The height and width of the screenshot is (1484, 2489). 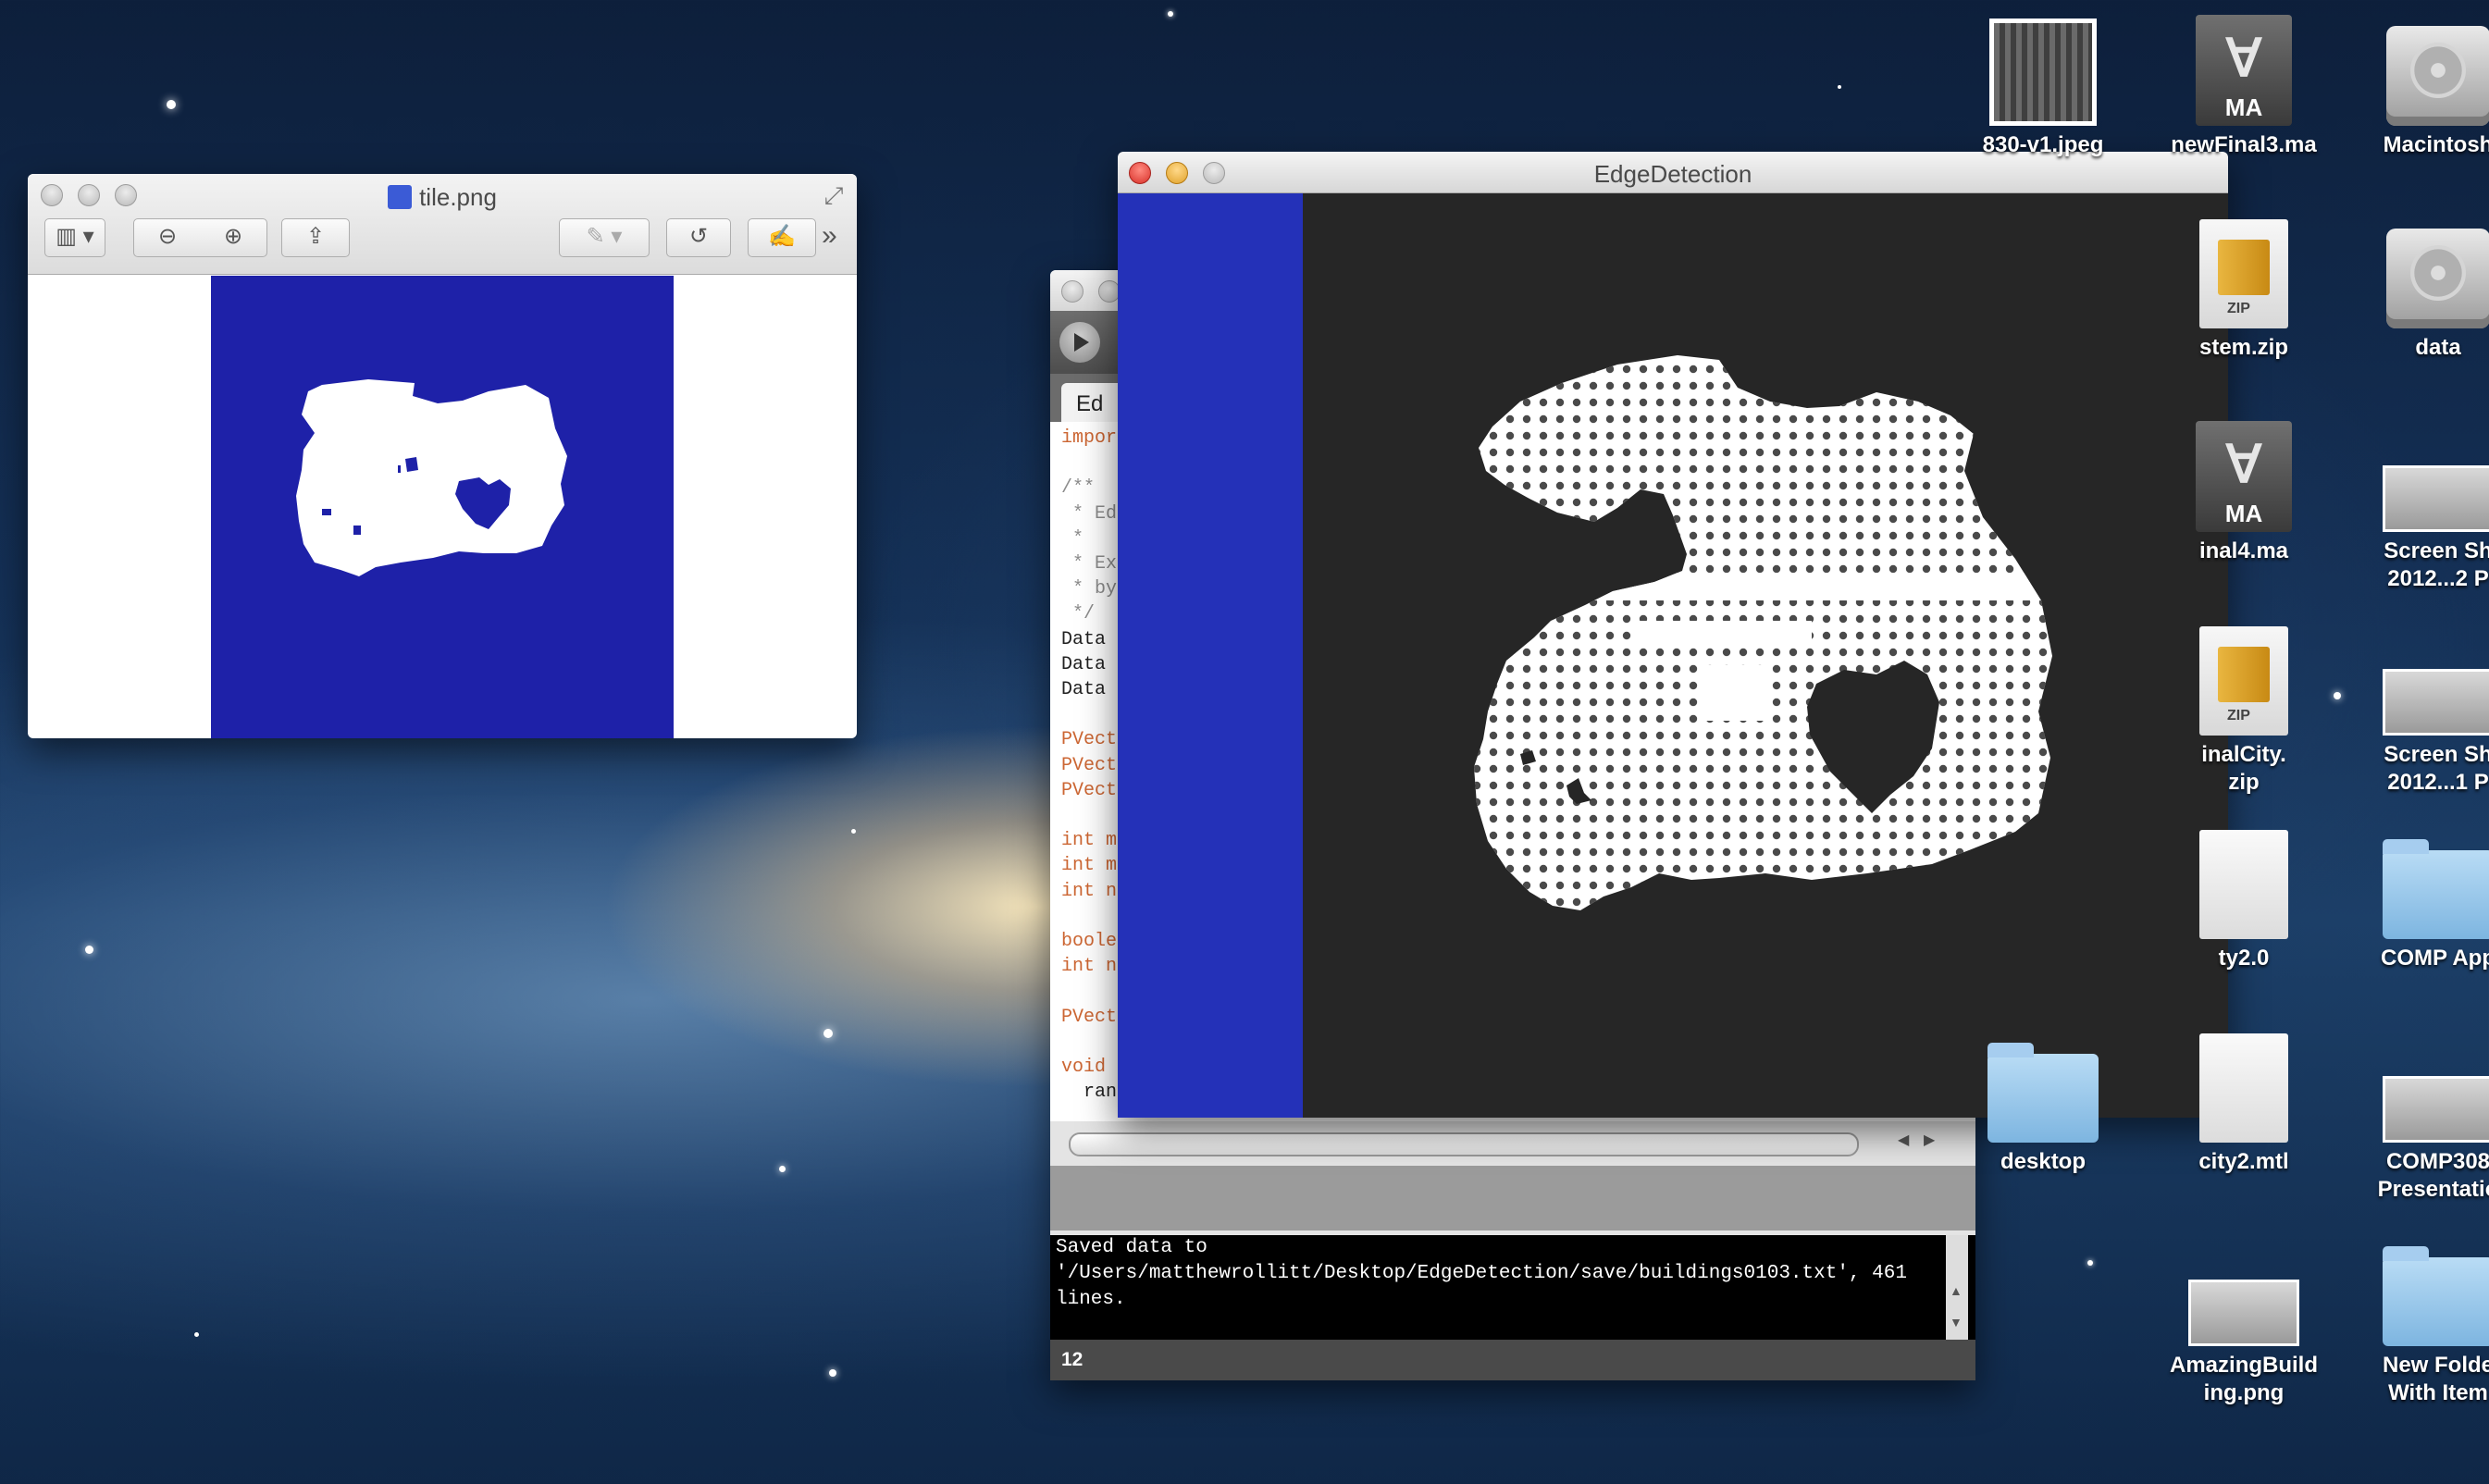 What do you see at coordinates (1073, 292) in the screenshot?
I see `close-button` at bounding box center [1073, 292].